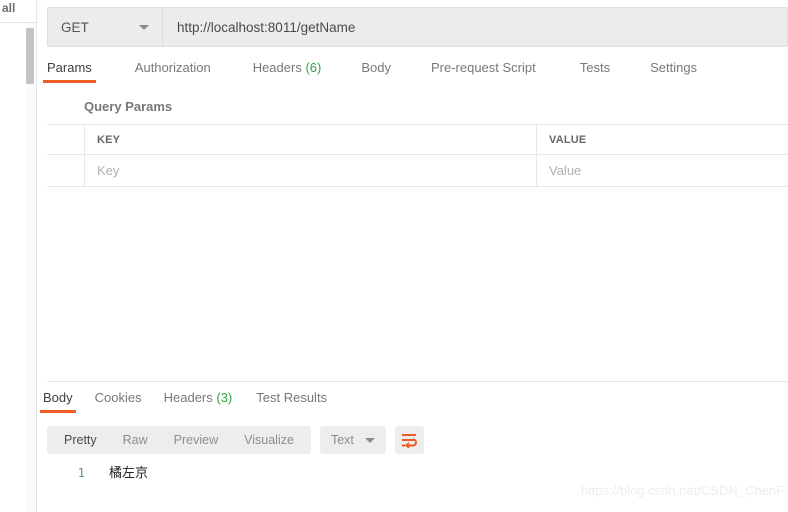  What do you see at coordinates (196, 440) in the screenshot?
I see `format-button-preview: Preview` at bounding box center [196, 440].